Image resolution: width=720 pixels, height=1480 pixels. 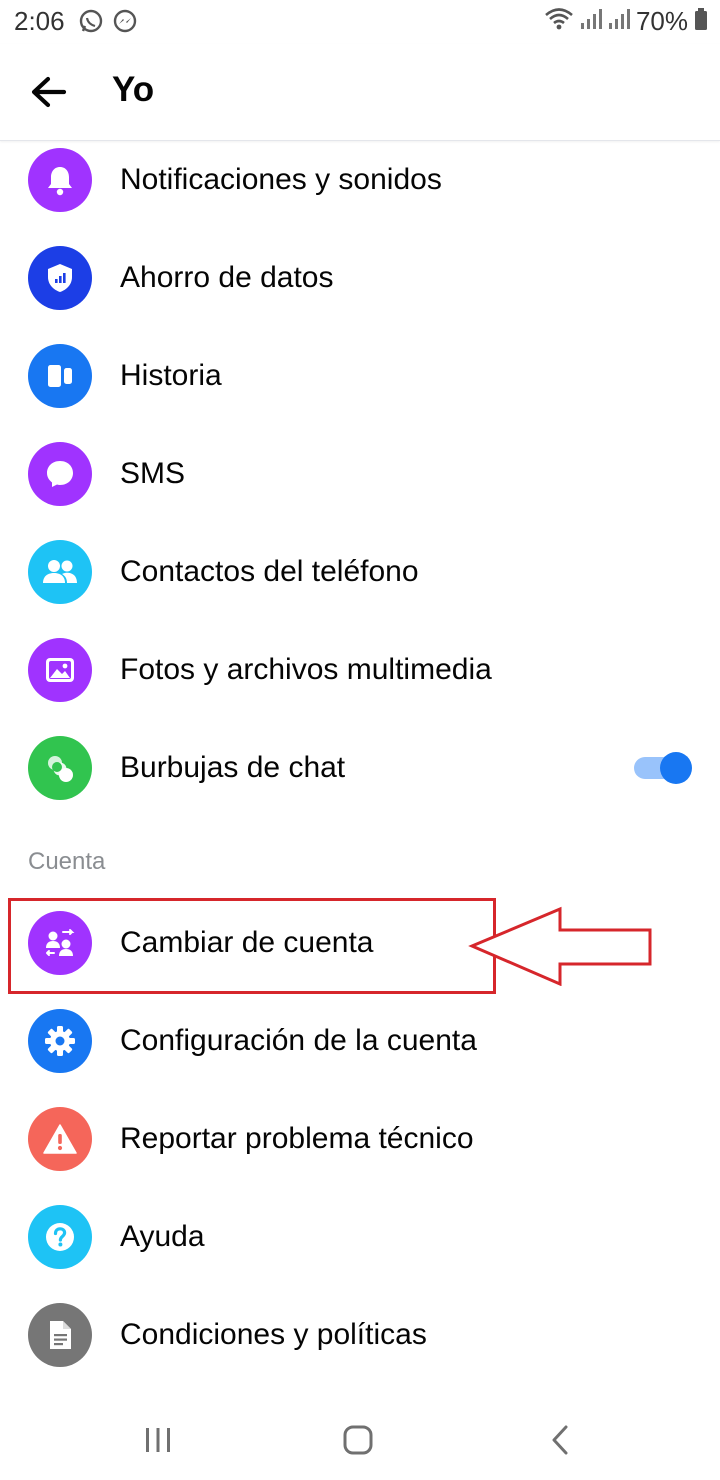 I want to click on bell-icon, so click(x=60, y=180).